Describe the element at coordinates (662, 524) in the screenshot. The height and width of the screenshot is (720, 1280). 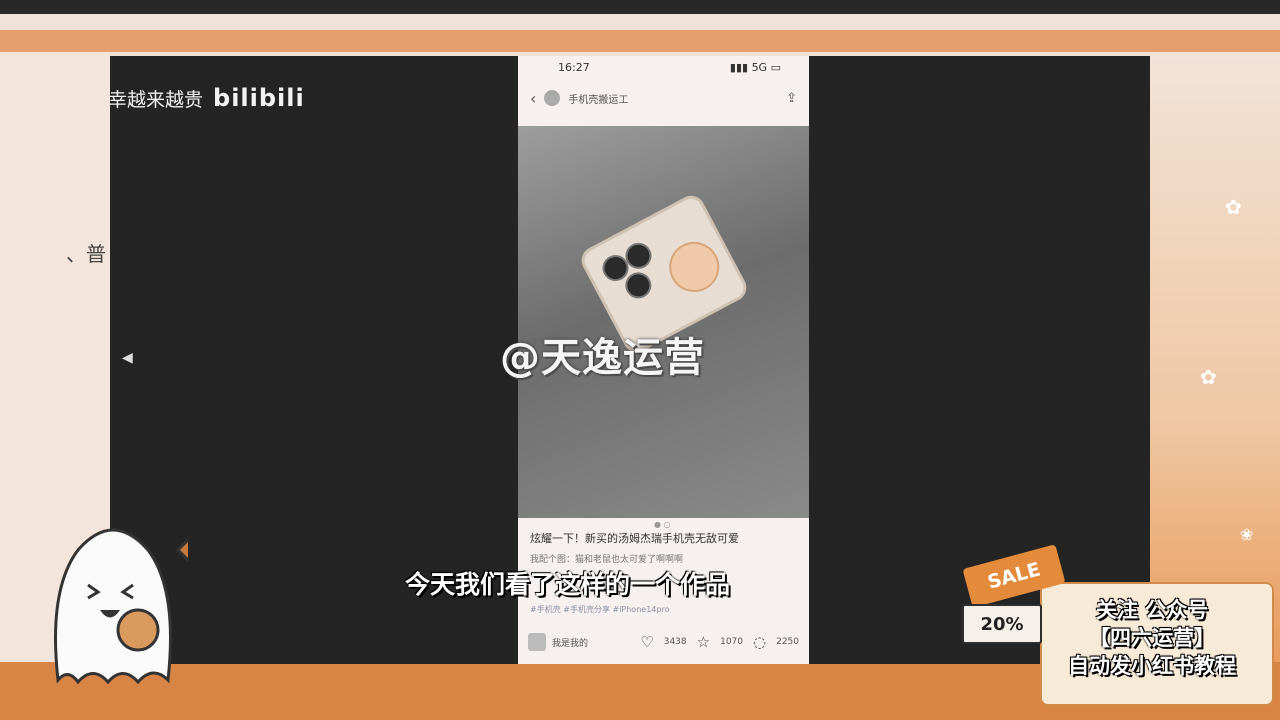
I see `carousel-dots: ● ○` at that location.